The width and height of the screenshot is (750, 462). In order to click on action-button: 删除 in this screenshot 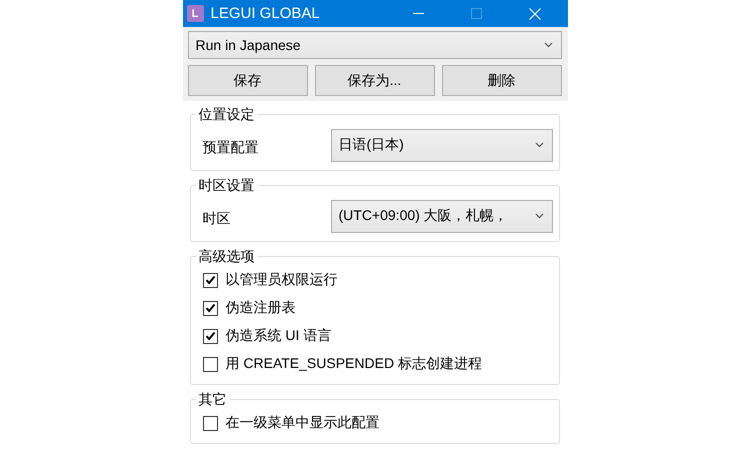, I will do `click(502, 80)`.